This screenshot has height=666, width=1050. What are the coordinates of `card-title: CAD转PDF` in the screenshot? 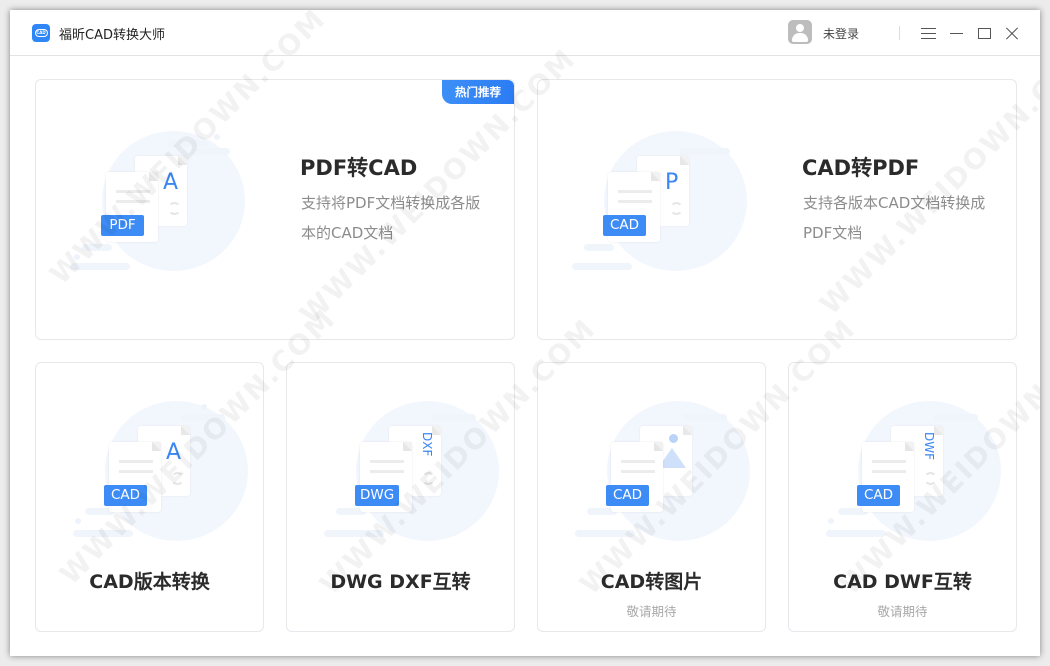 It's located at (861, 168).